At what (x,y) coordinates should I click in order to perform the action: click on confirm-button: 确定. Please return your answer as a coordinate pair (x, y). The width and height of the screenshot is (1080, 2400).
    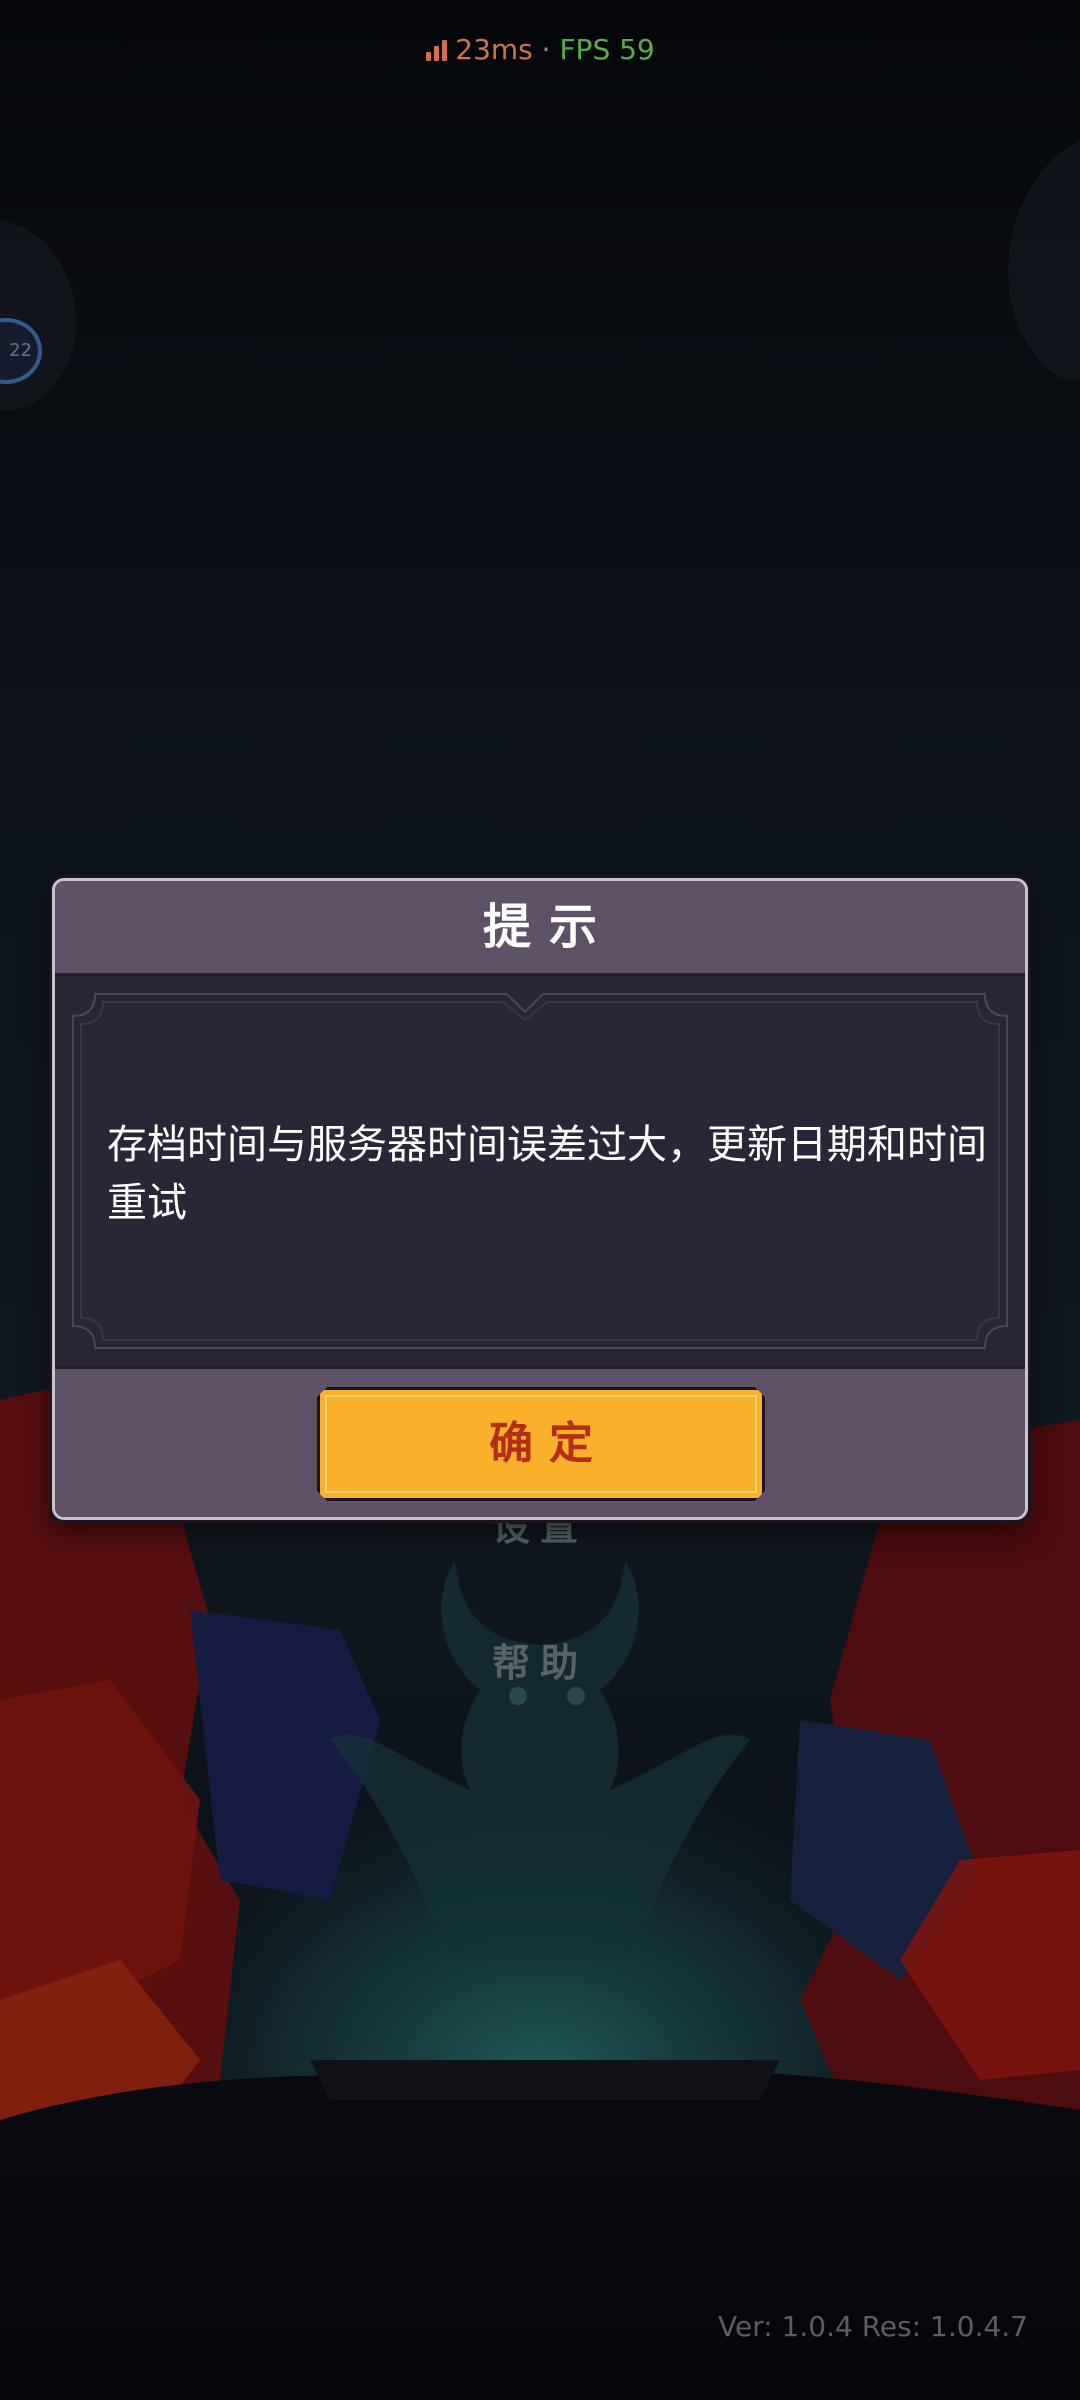
    Looking at the image, I should click on (541, 1444).